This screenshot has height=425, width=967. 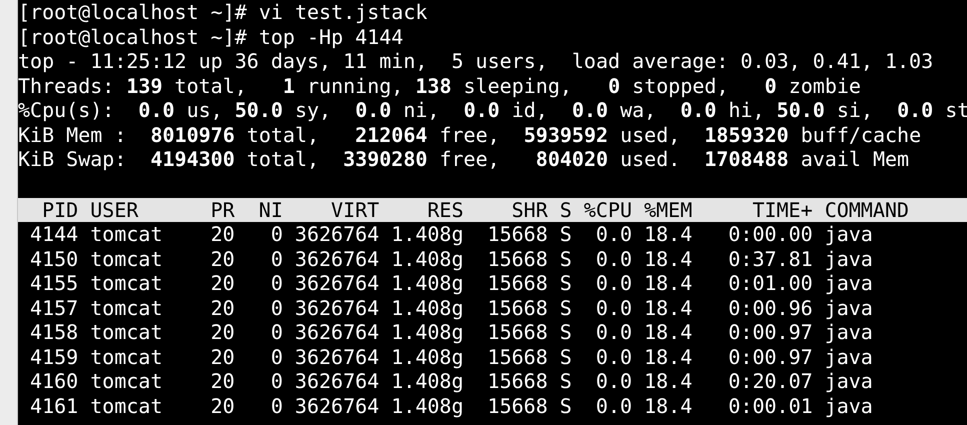 I want to click on column-header: PID, so click(x=60, y=210).